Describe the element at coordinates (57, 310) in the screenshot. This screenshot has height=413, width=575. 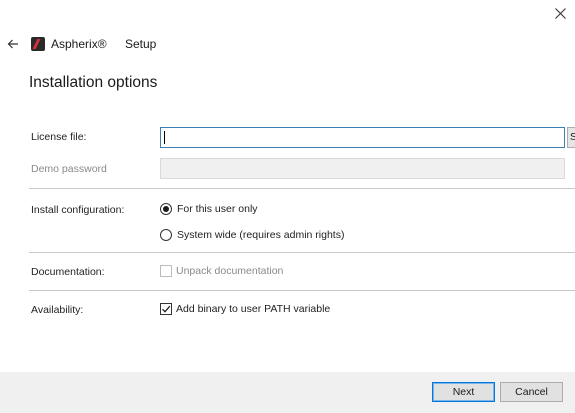
I see `availability-label: Availability:` at that location.